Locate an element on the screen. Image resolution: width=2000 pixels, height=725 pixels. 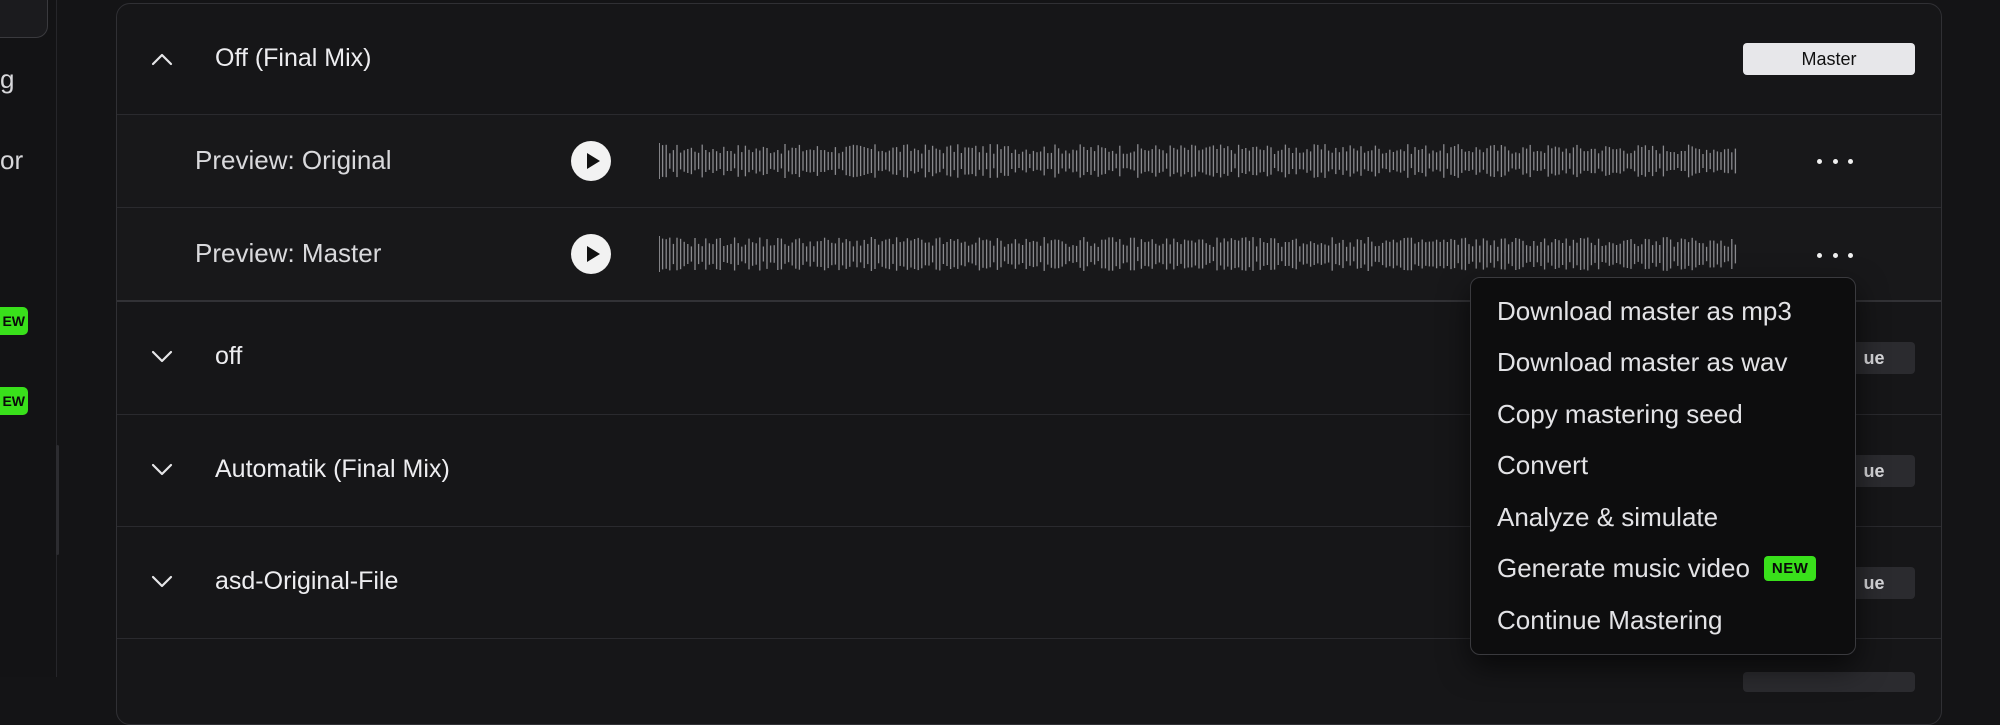
menu-item-label: Analyze & simulate is located at coordinates (1608, 516).